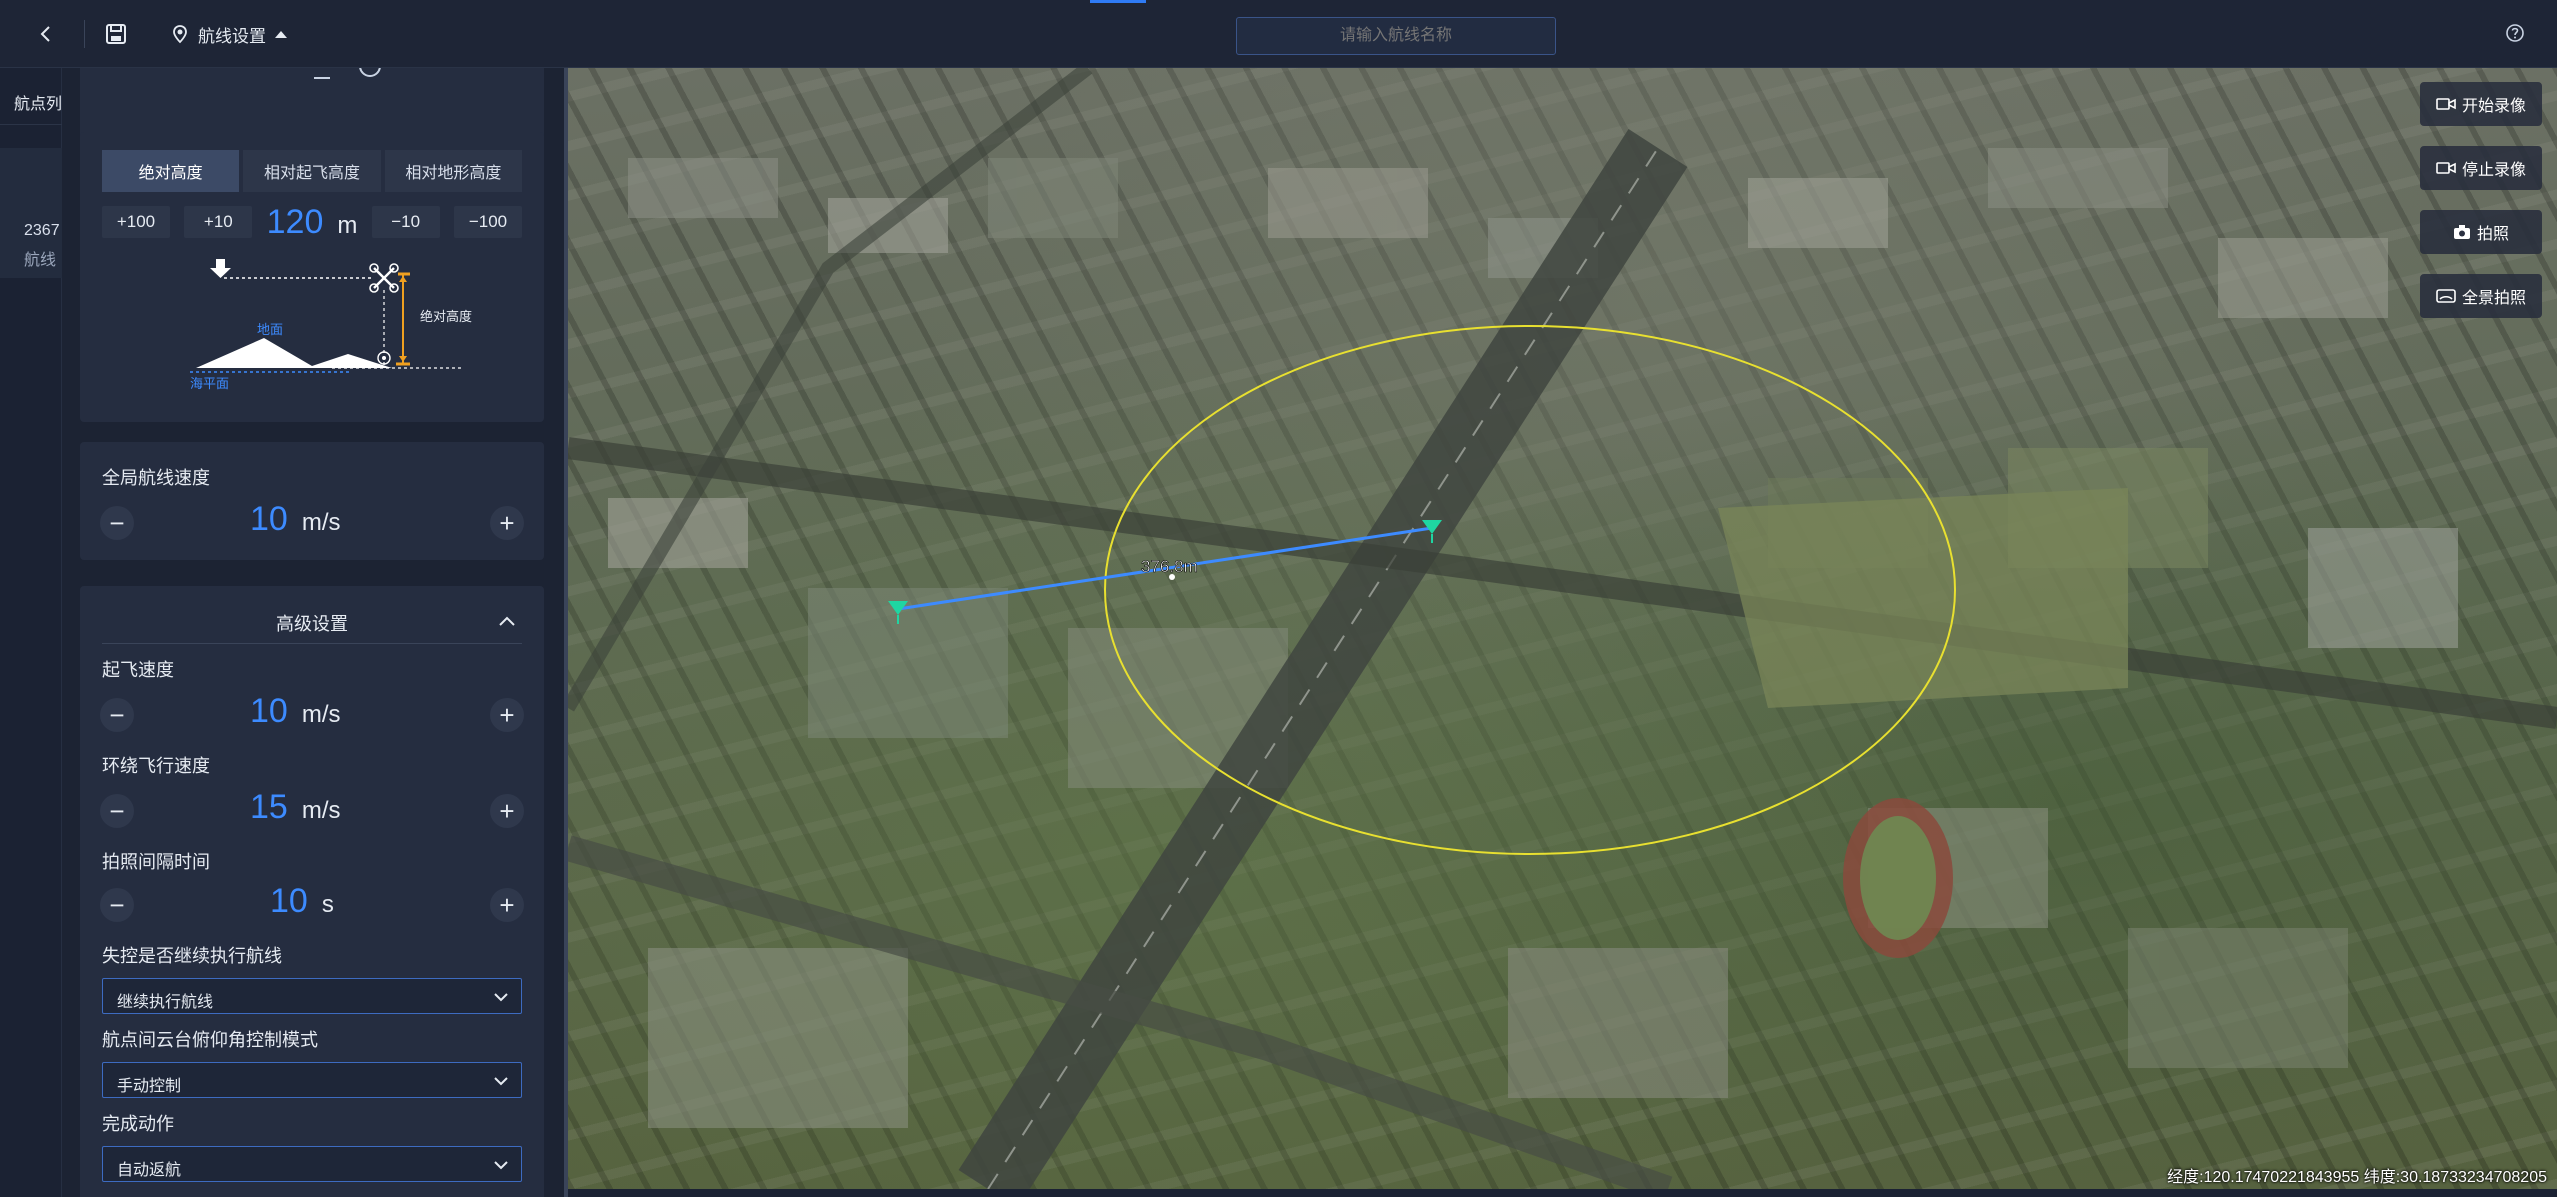 The image size is (2557, 1197). I want to click on orbit-speed-number: 15, so click(269, 807).